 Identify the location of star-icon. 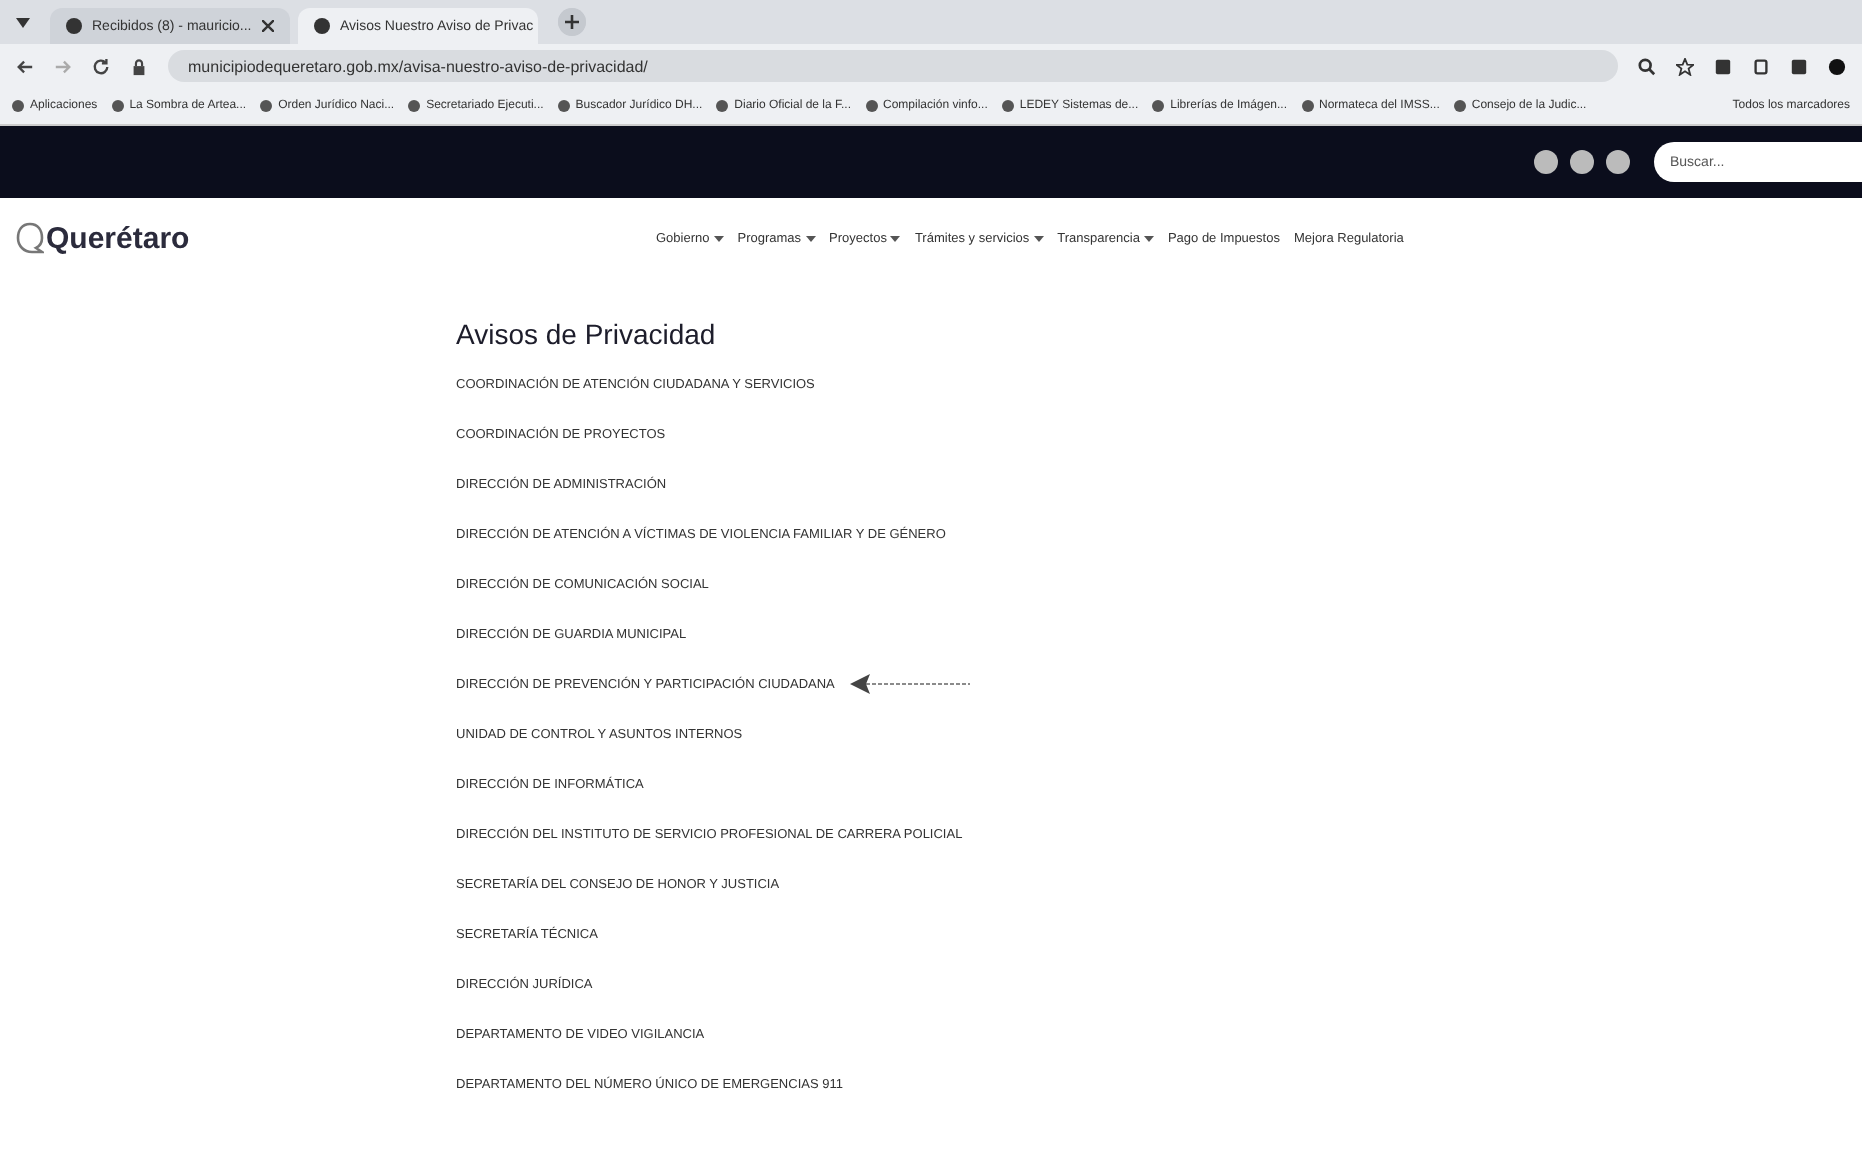
(1685, 66).